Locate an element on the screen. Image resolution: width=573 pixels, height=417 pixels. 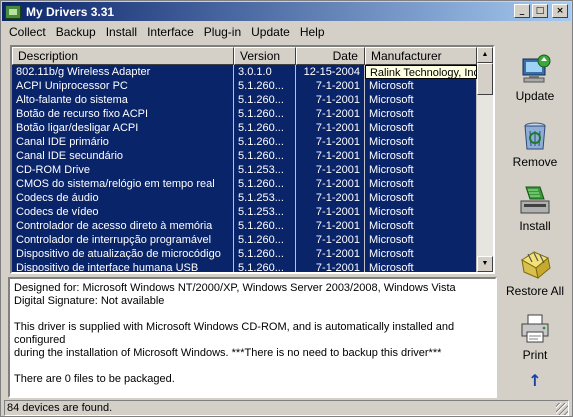
scroll-top-button: ↑ is located at coordinates (535, 380).